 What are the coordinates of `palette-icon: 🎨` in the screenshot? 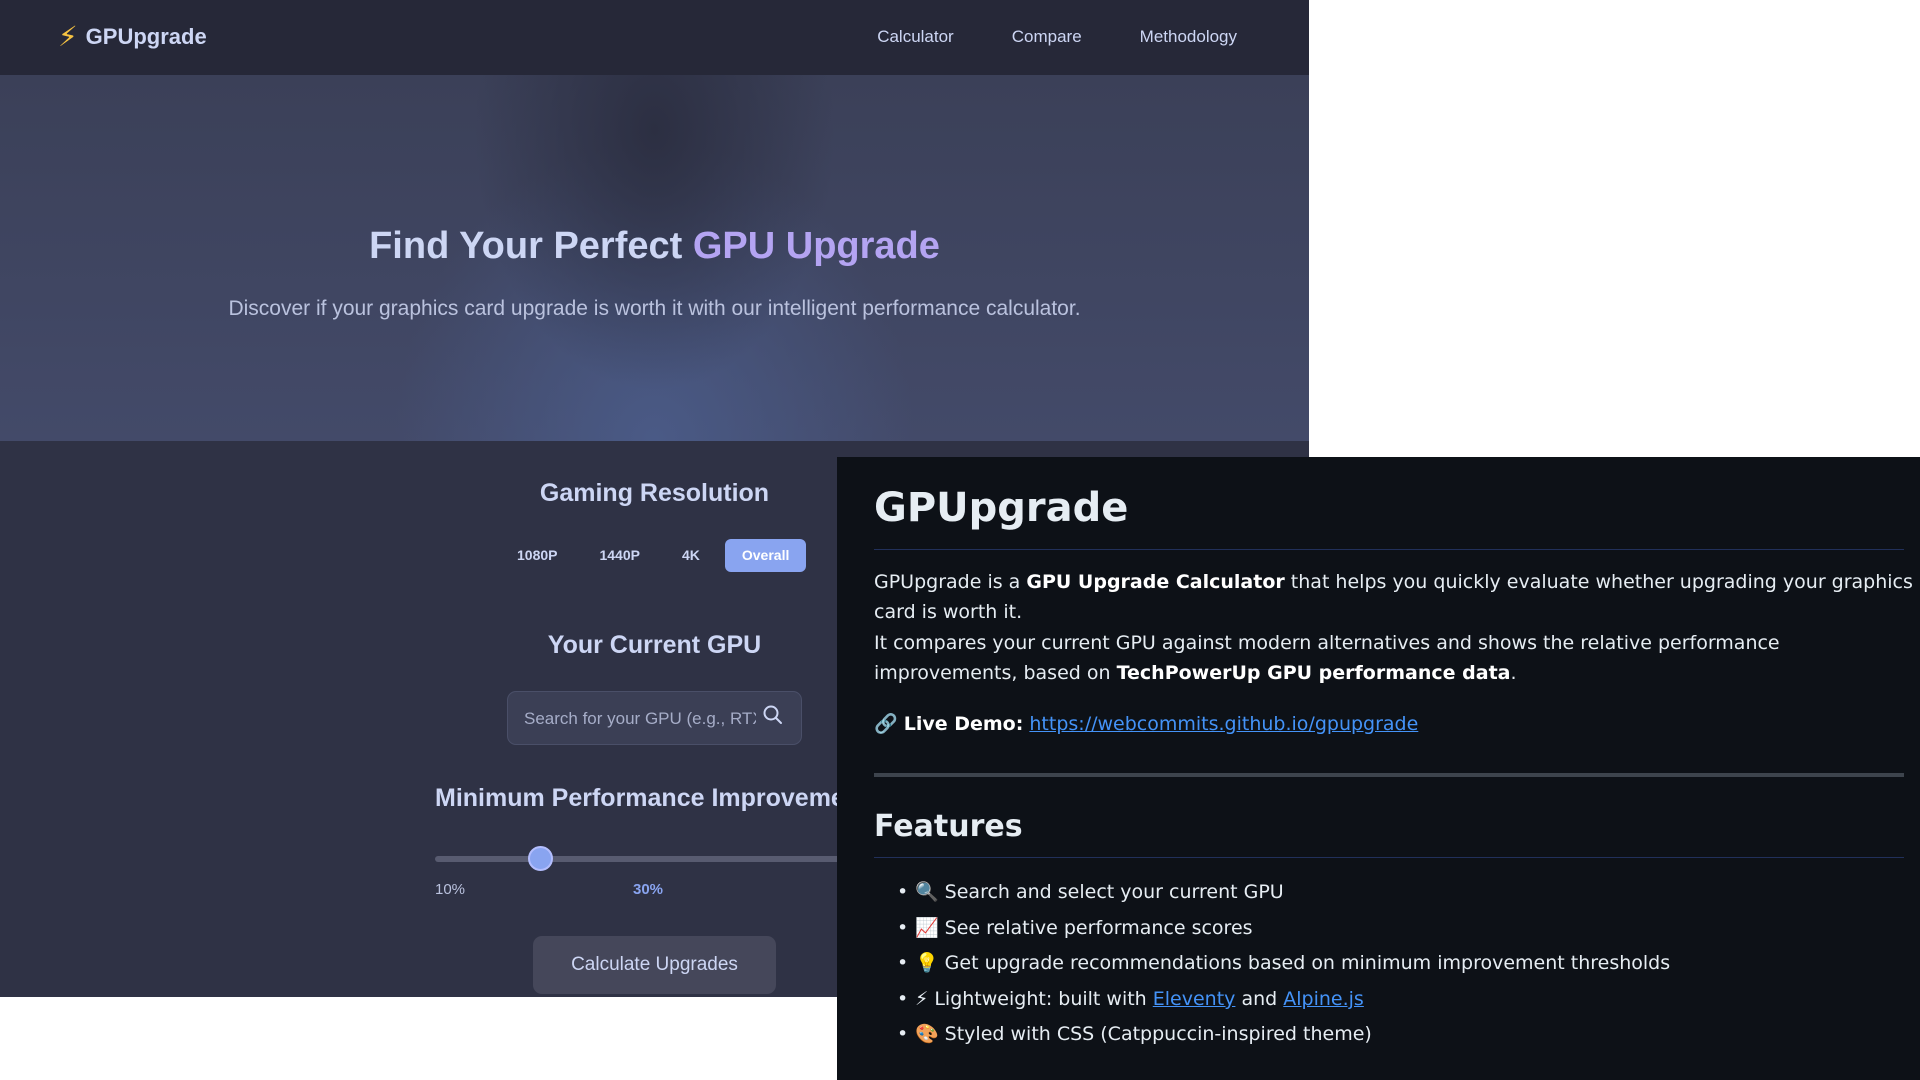 It's located at (927, 1034).